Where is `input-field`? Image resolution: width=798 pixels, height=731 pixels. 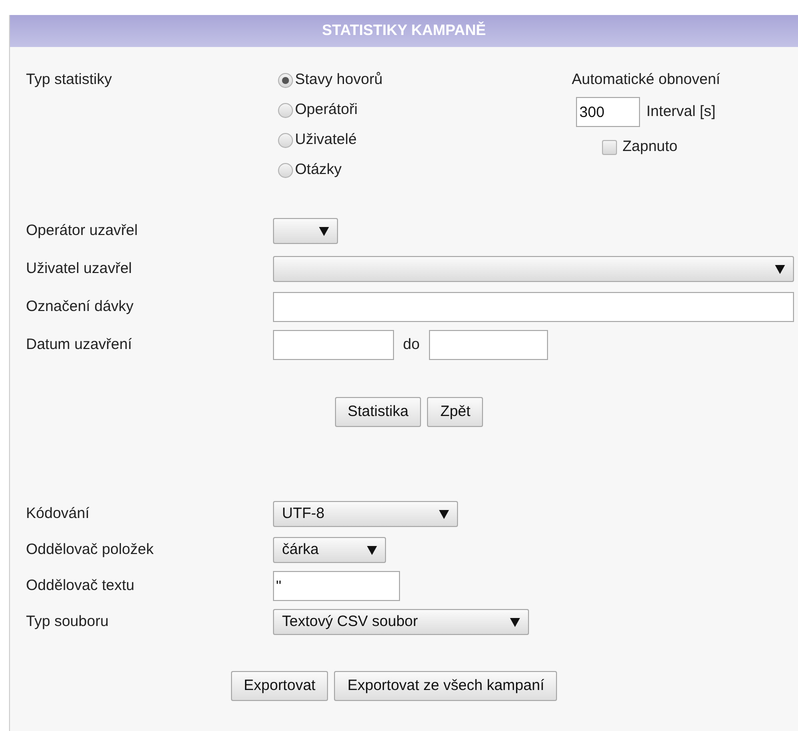
input-field is located at coordinates (533, 307).